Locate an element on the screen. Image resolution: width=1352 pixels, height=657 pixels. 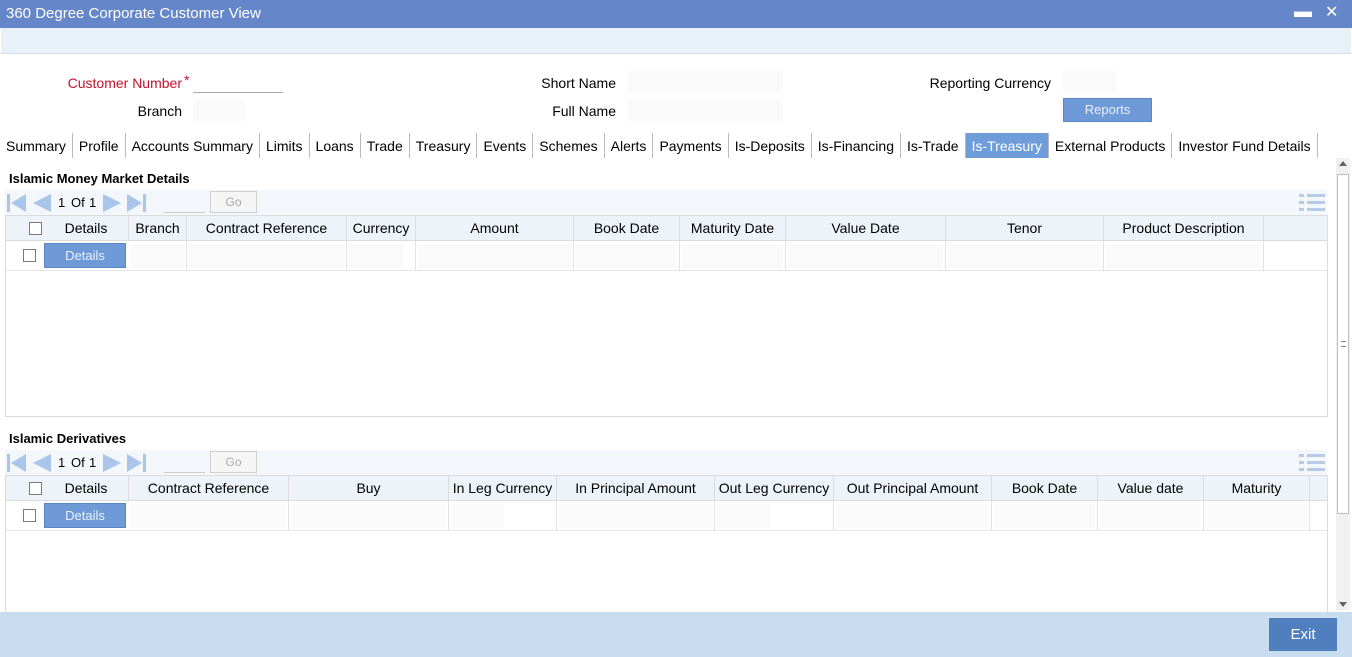
toolbar-strip is located at coordinates (676, 41).